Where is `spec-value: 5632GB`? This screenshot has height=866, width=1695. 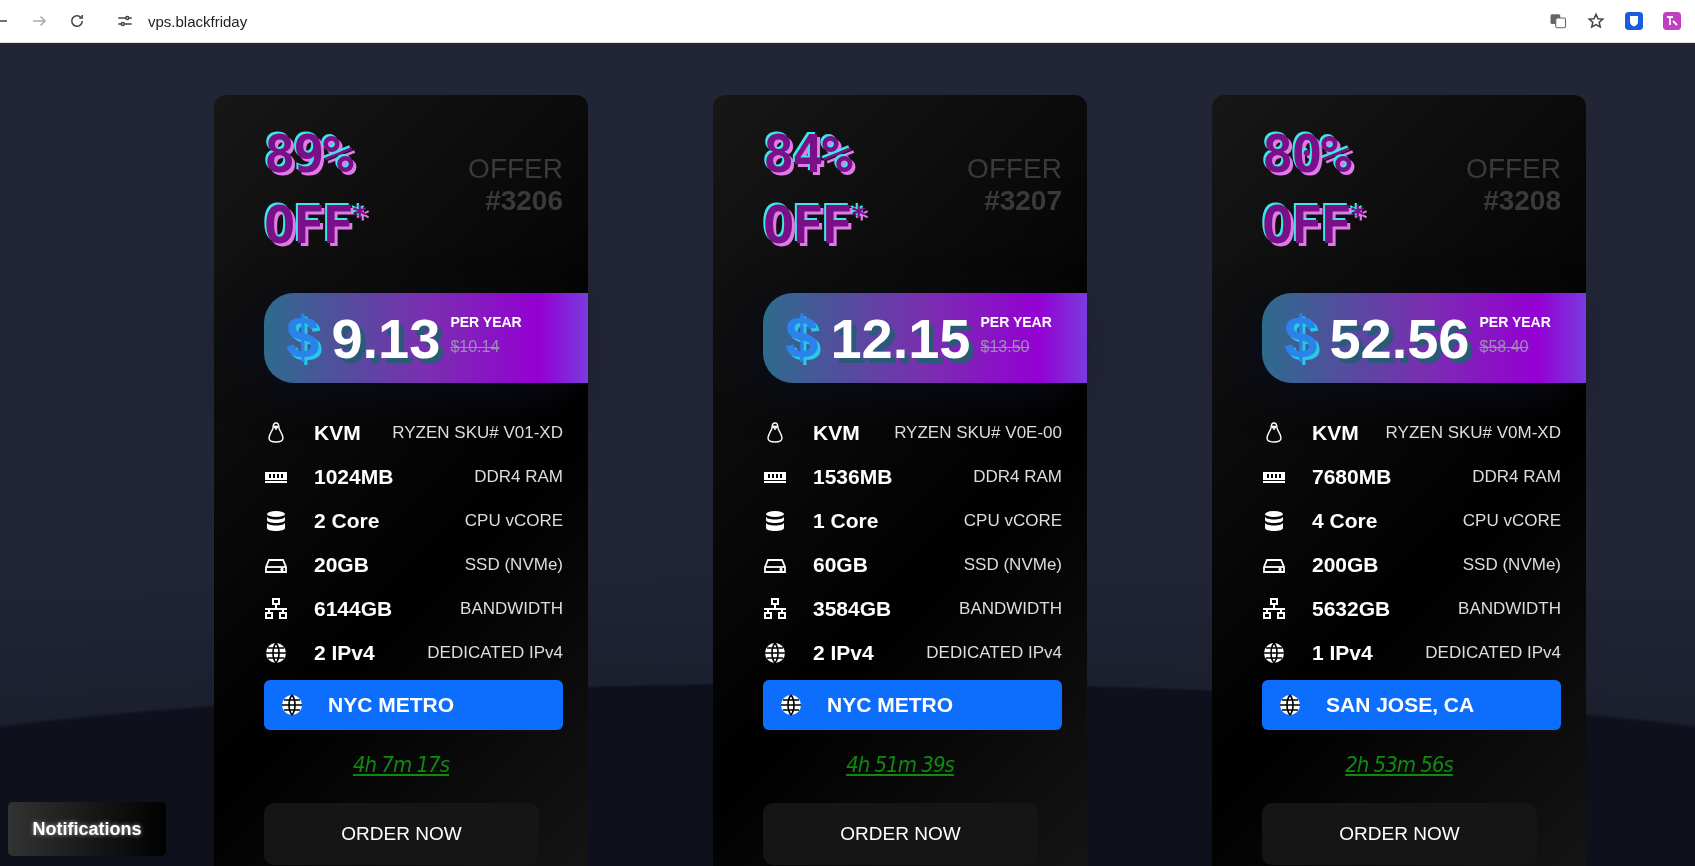
spec-value: 5632GB is located at coordinates (1351, 609).